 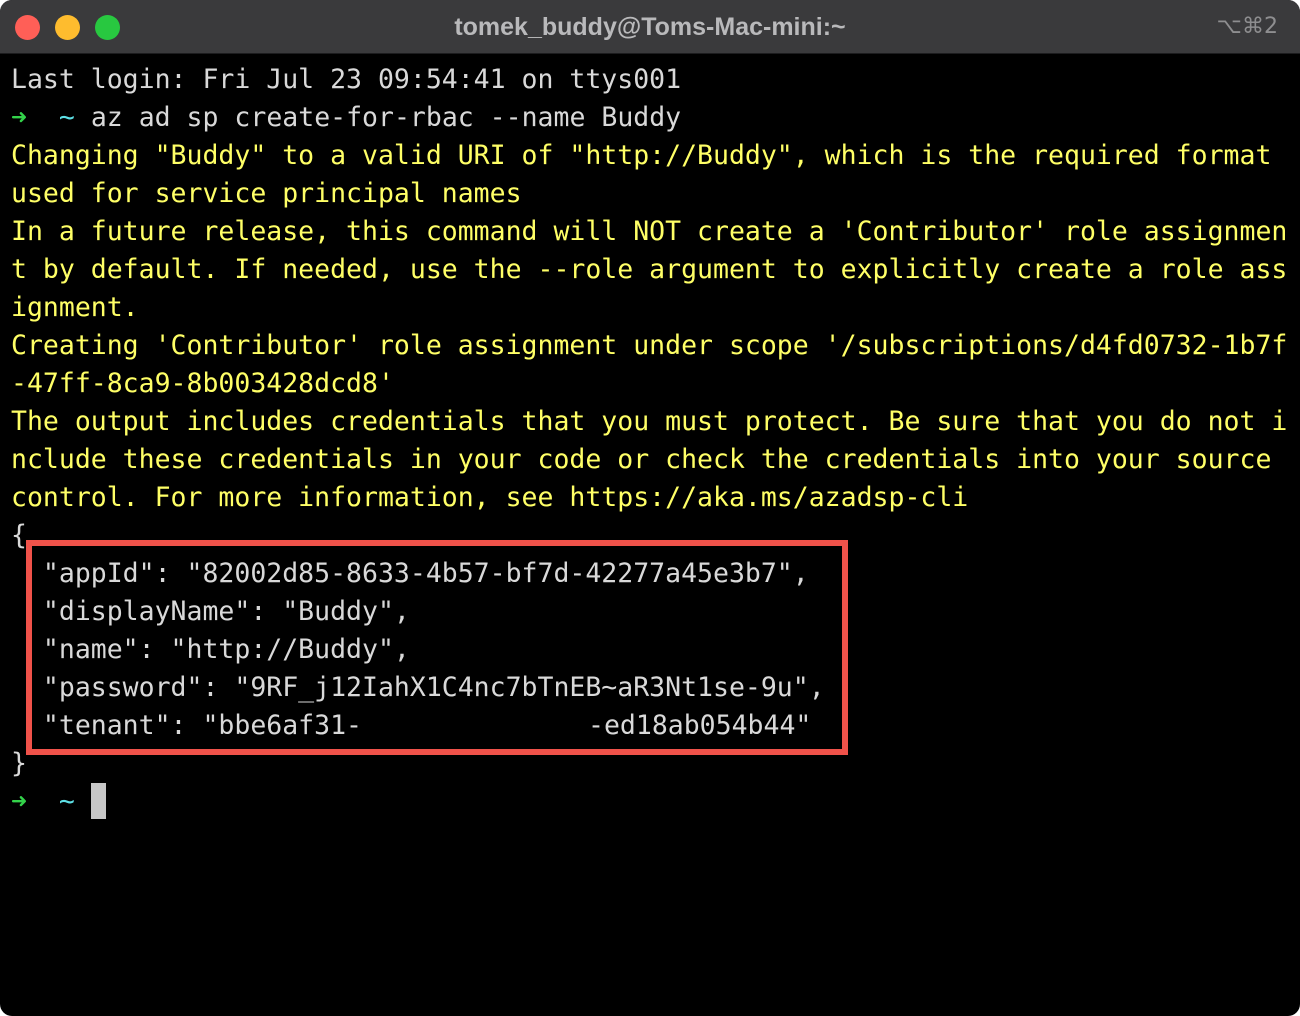 I want to click on credentials-highlight-box, so click(x=437, y=647).